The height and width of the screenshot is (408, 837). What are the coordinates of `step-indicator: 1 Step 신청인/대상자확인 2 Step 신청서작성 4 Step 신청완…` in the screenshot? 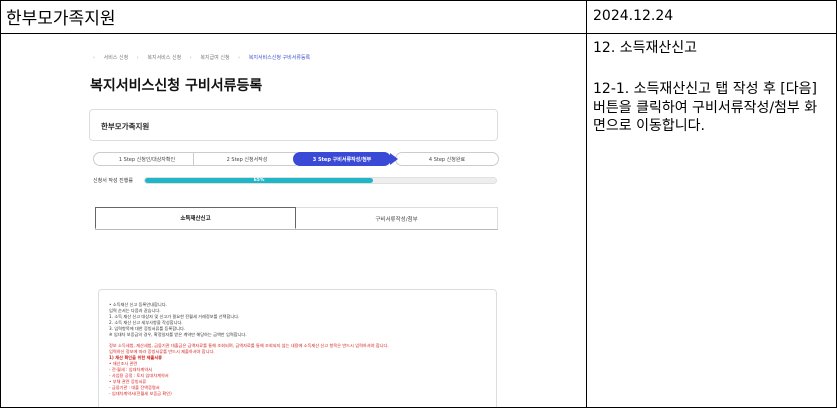 It's located at (296, 159).